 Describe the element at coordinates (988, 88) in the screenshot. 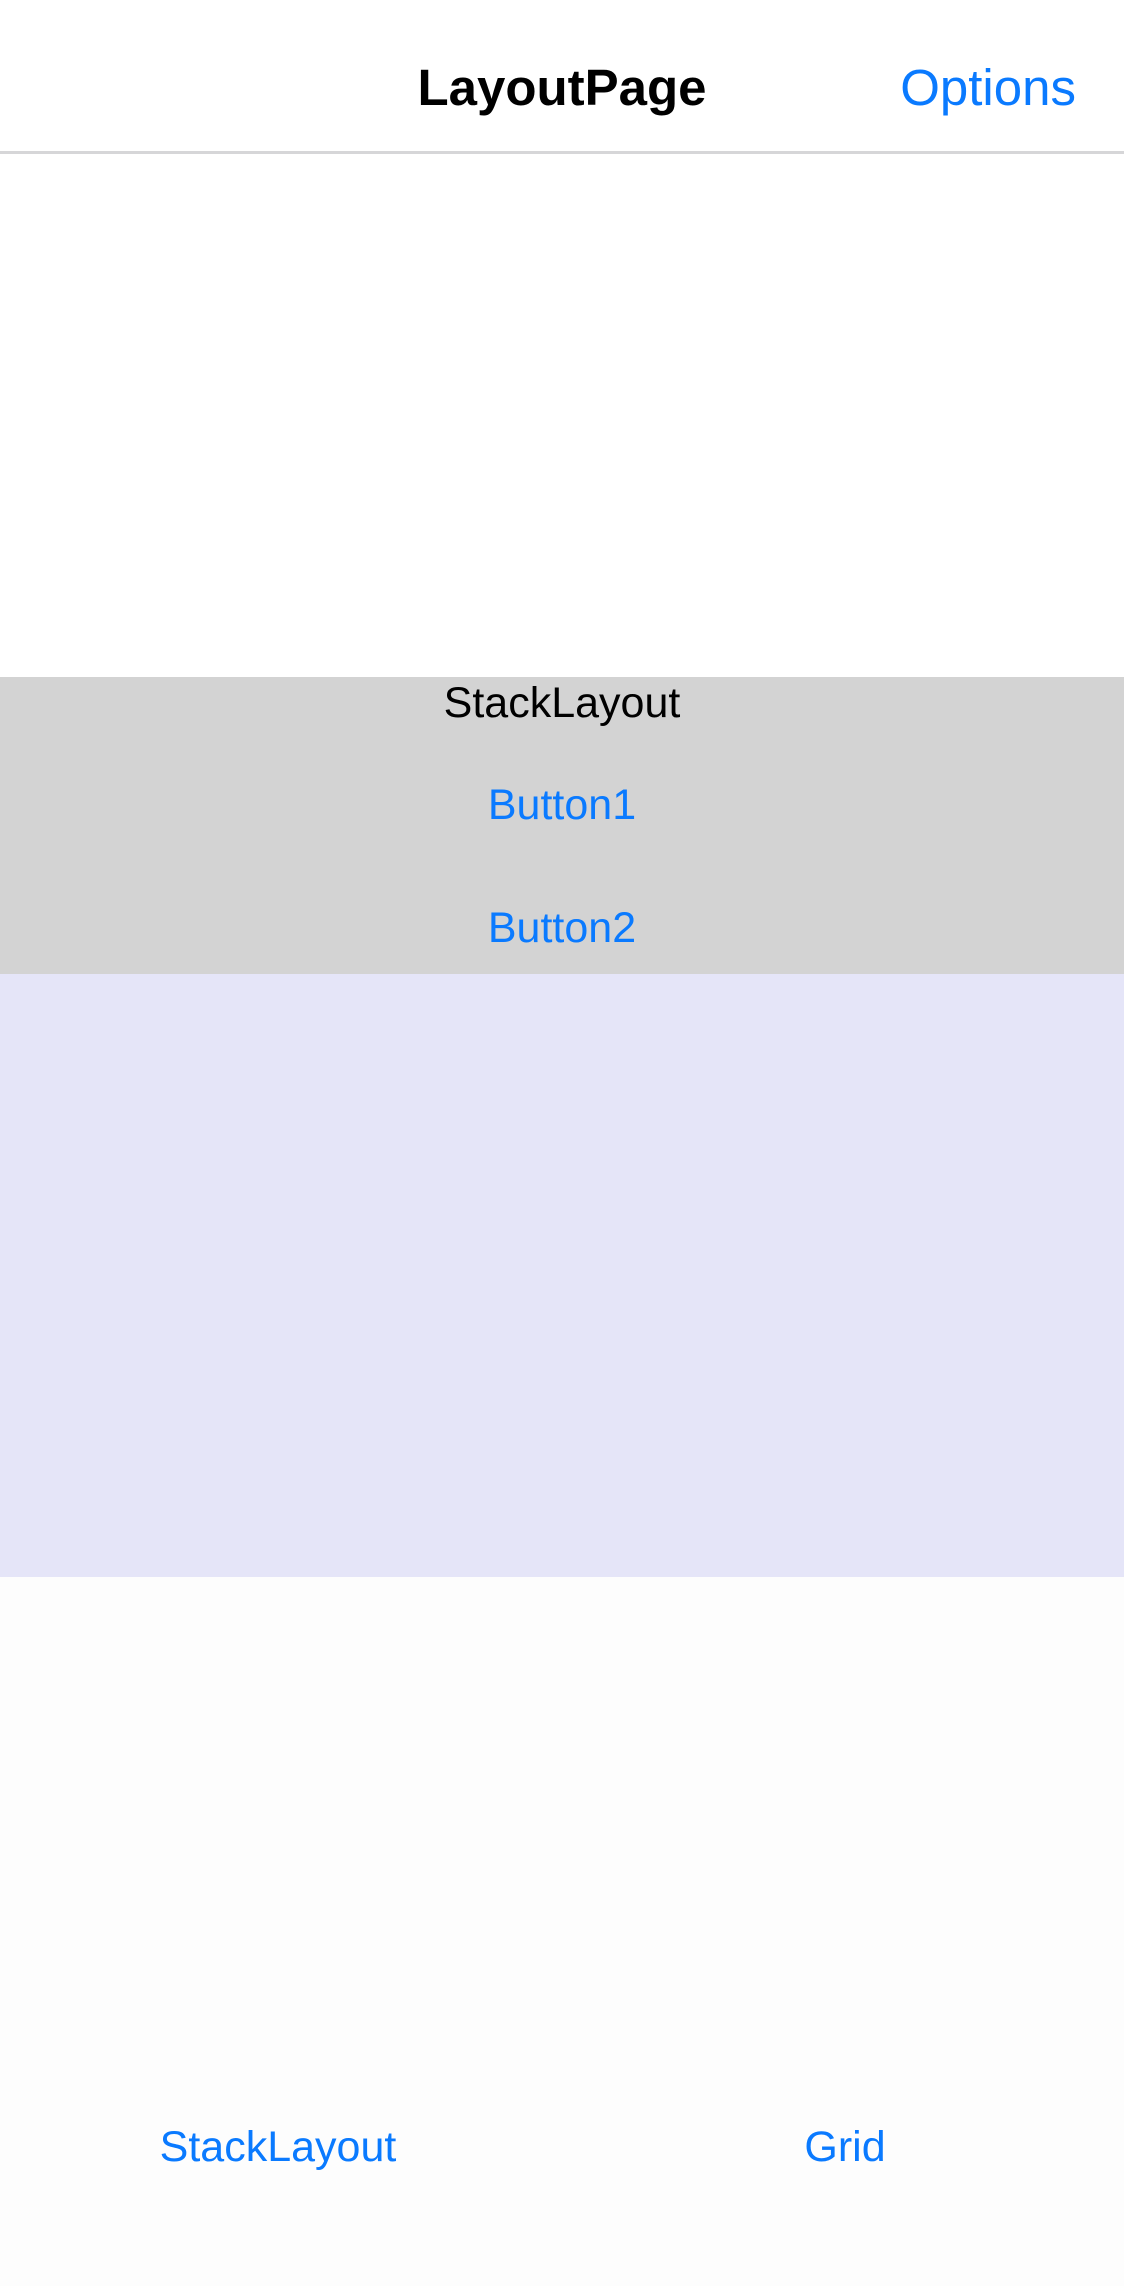

I see `options-button: Options` at that location.